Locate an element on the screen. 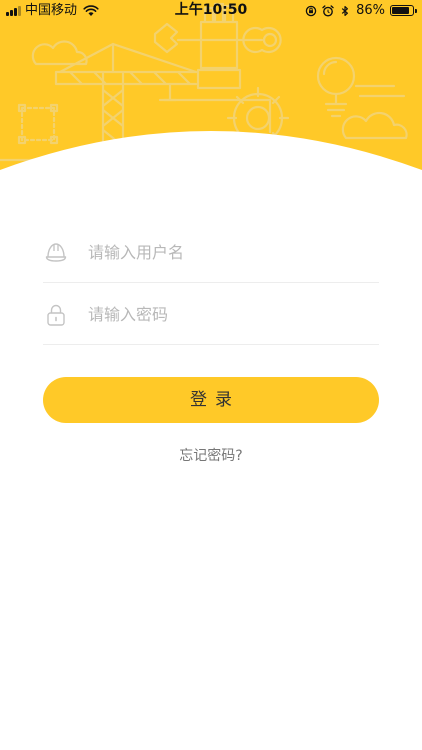  username-field is located at coordinates (211, 252).